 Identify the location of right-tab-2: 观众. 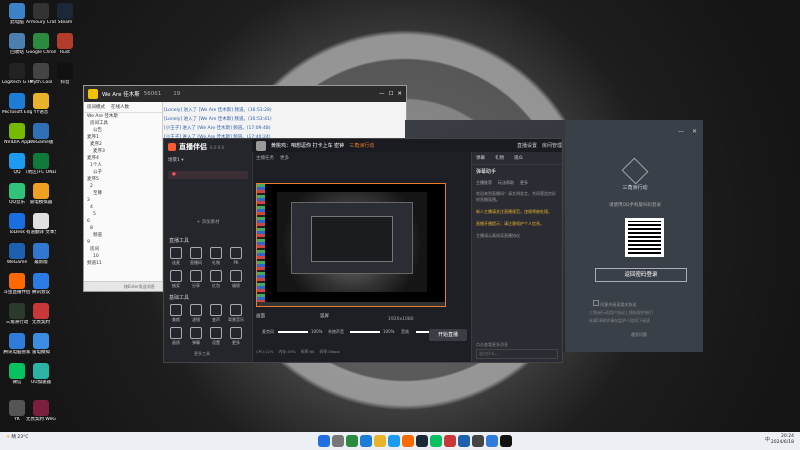
(518, 158).